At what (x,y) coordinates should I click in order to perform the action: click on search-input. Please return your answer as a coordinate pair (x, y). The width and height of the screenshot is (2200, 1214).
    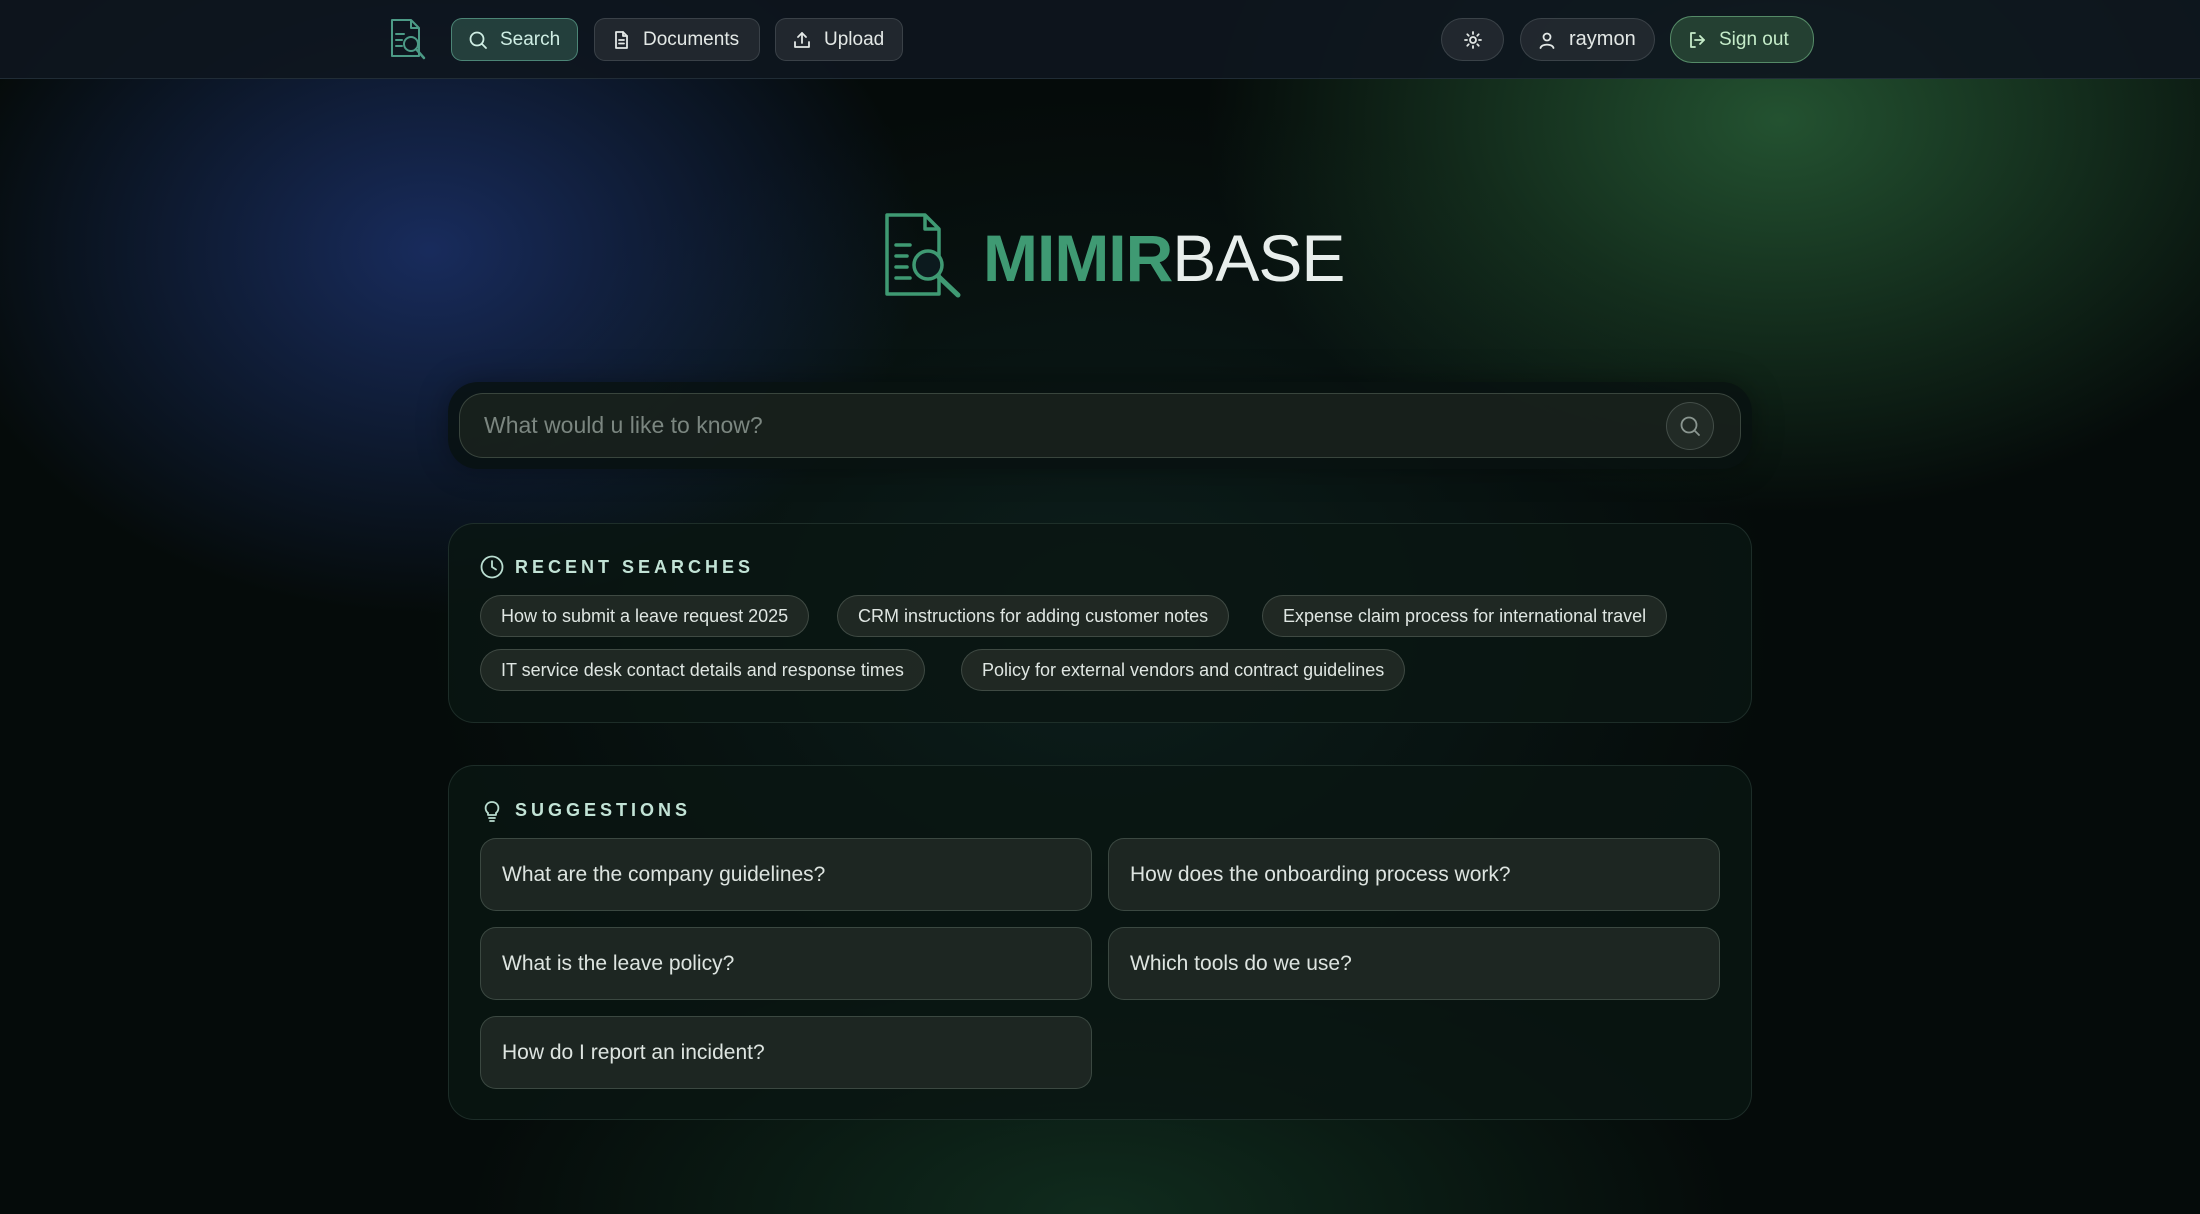
    Looking at the image, I should click on (1064, 425).